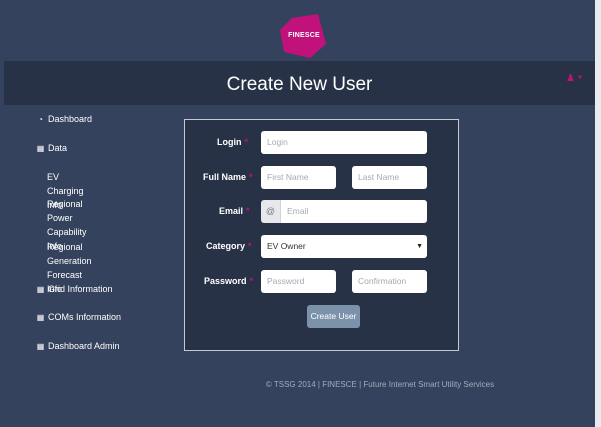 Image resolution: width=601 pixels, height=427 pixels. I want to click on sidebar-item-dashboard: ◔ Dashboard, so click(64, 119).